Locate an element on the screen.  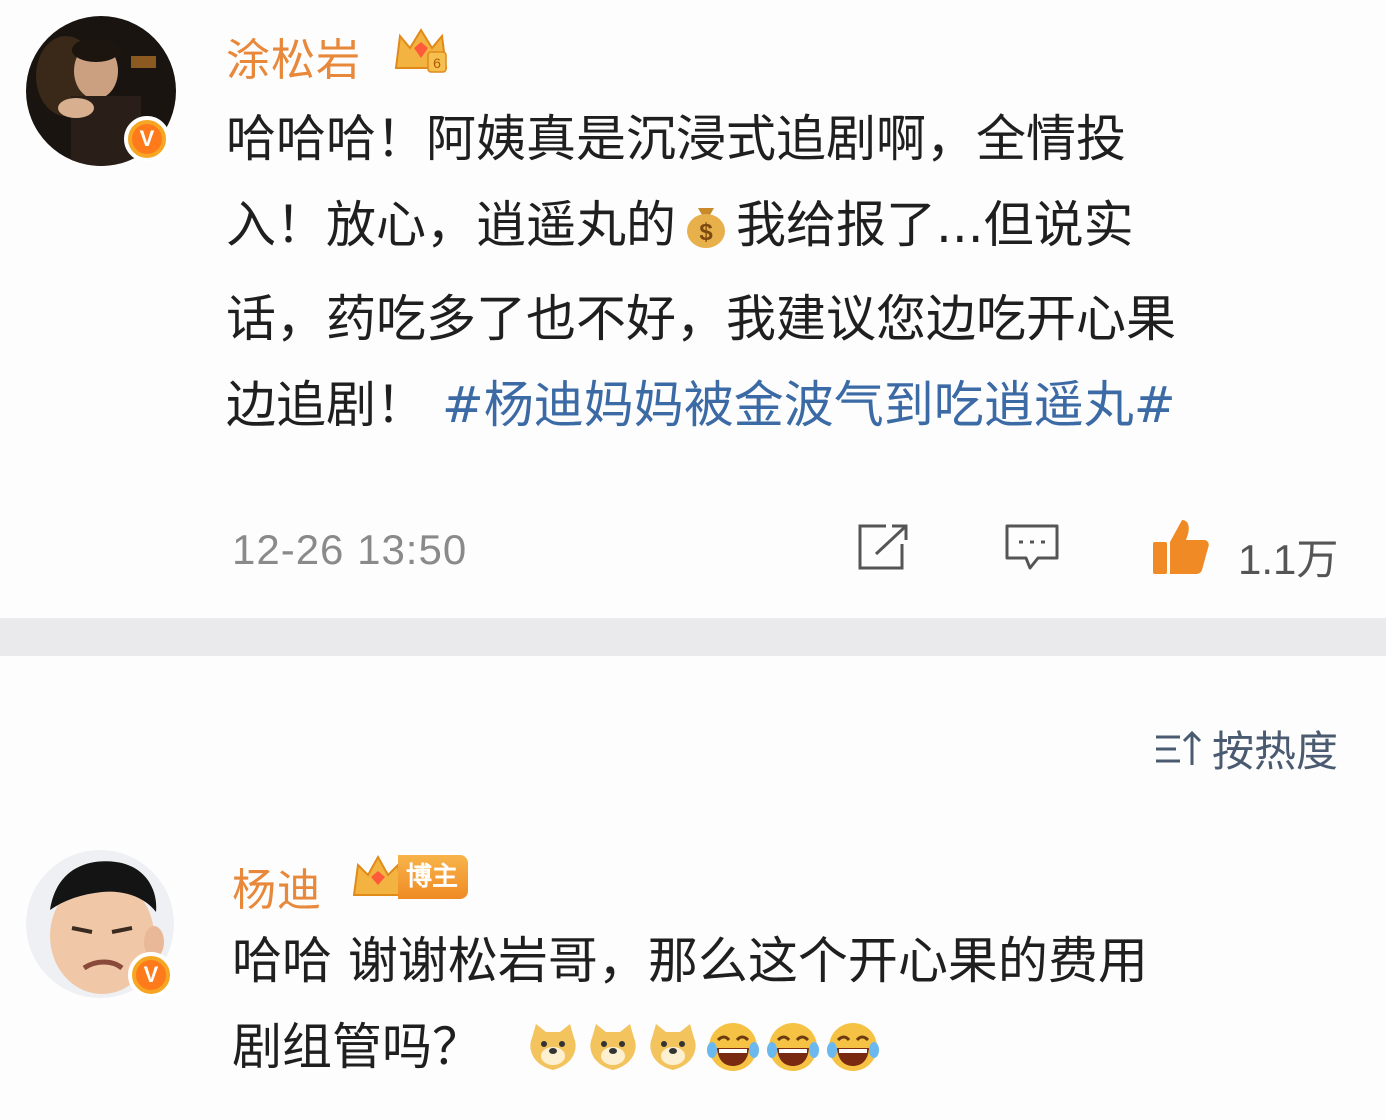
like-button is located at coordinates (1181, 549).